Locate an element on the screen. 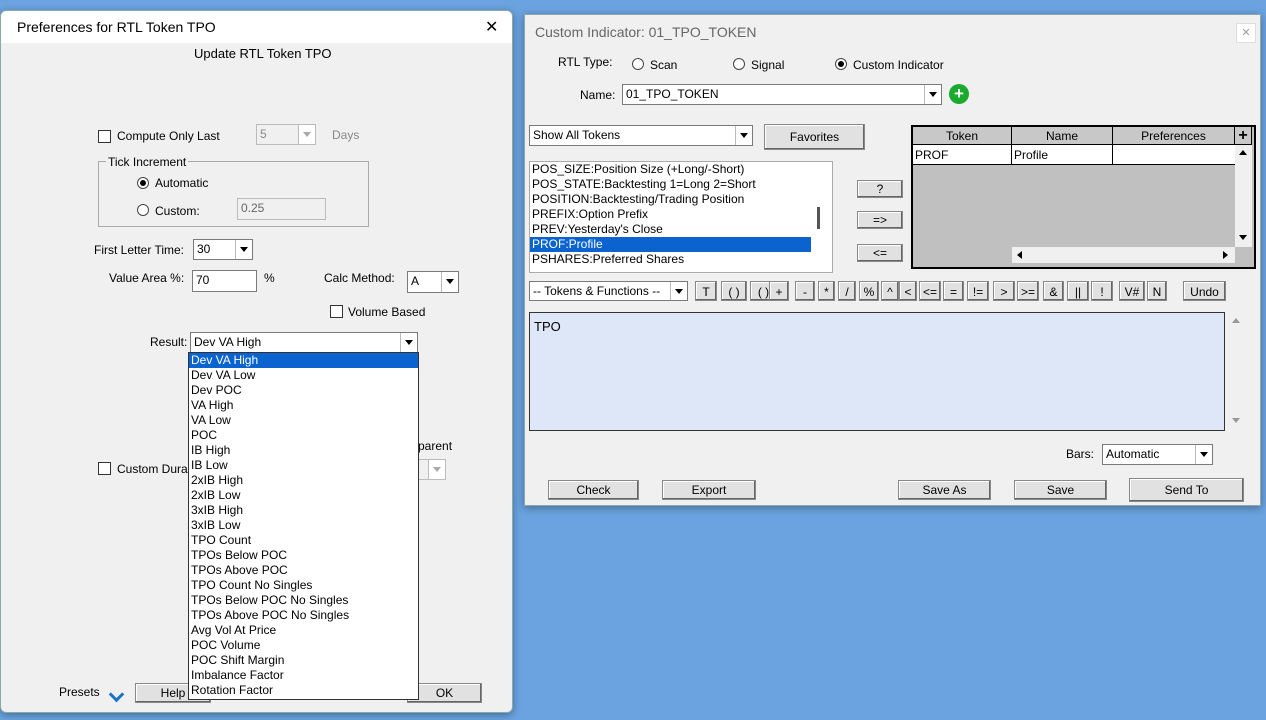 The width and height of the screenshot is (1266, 720). operator-button: ( ) is located at coordinates (734, 291).